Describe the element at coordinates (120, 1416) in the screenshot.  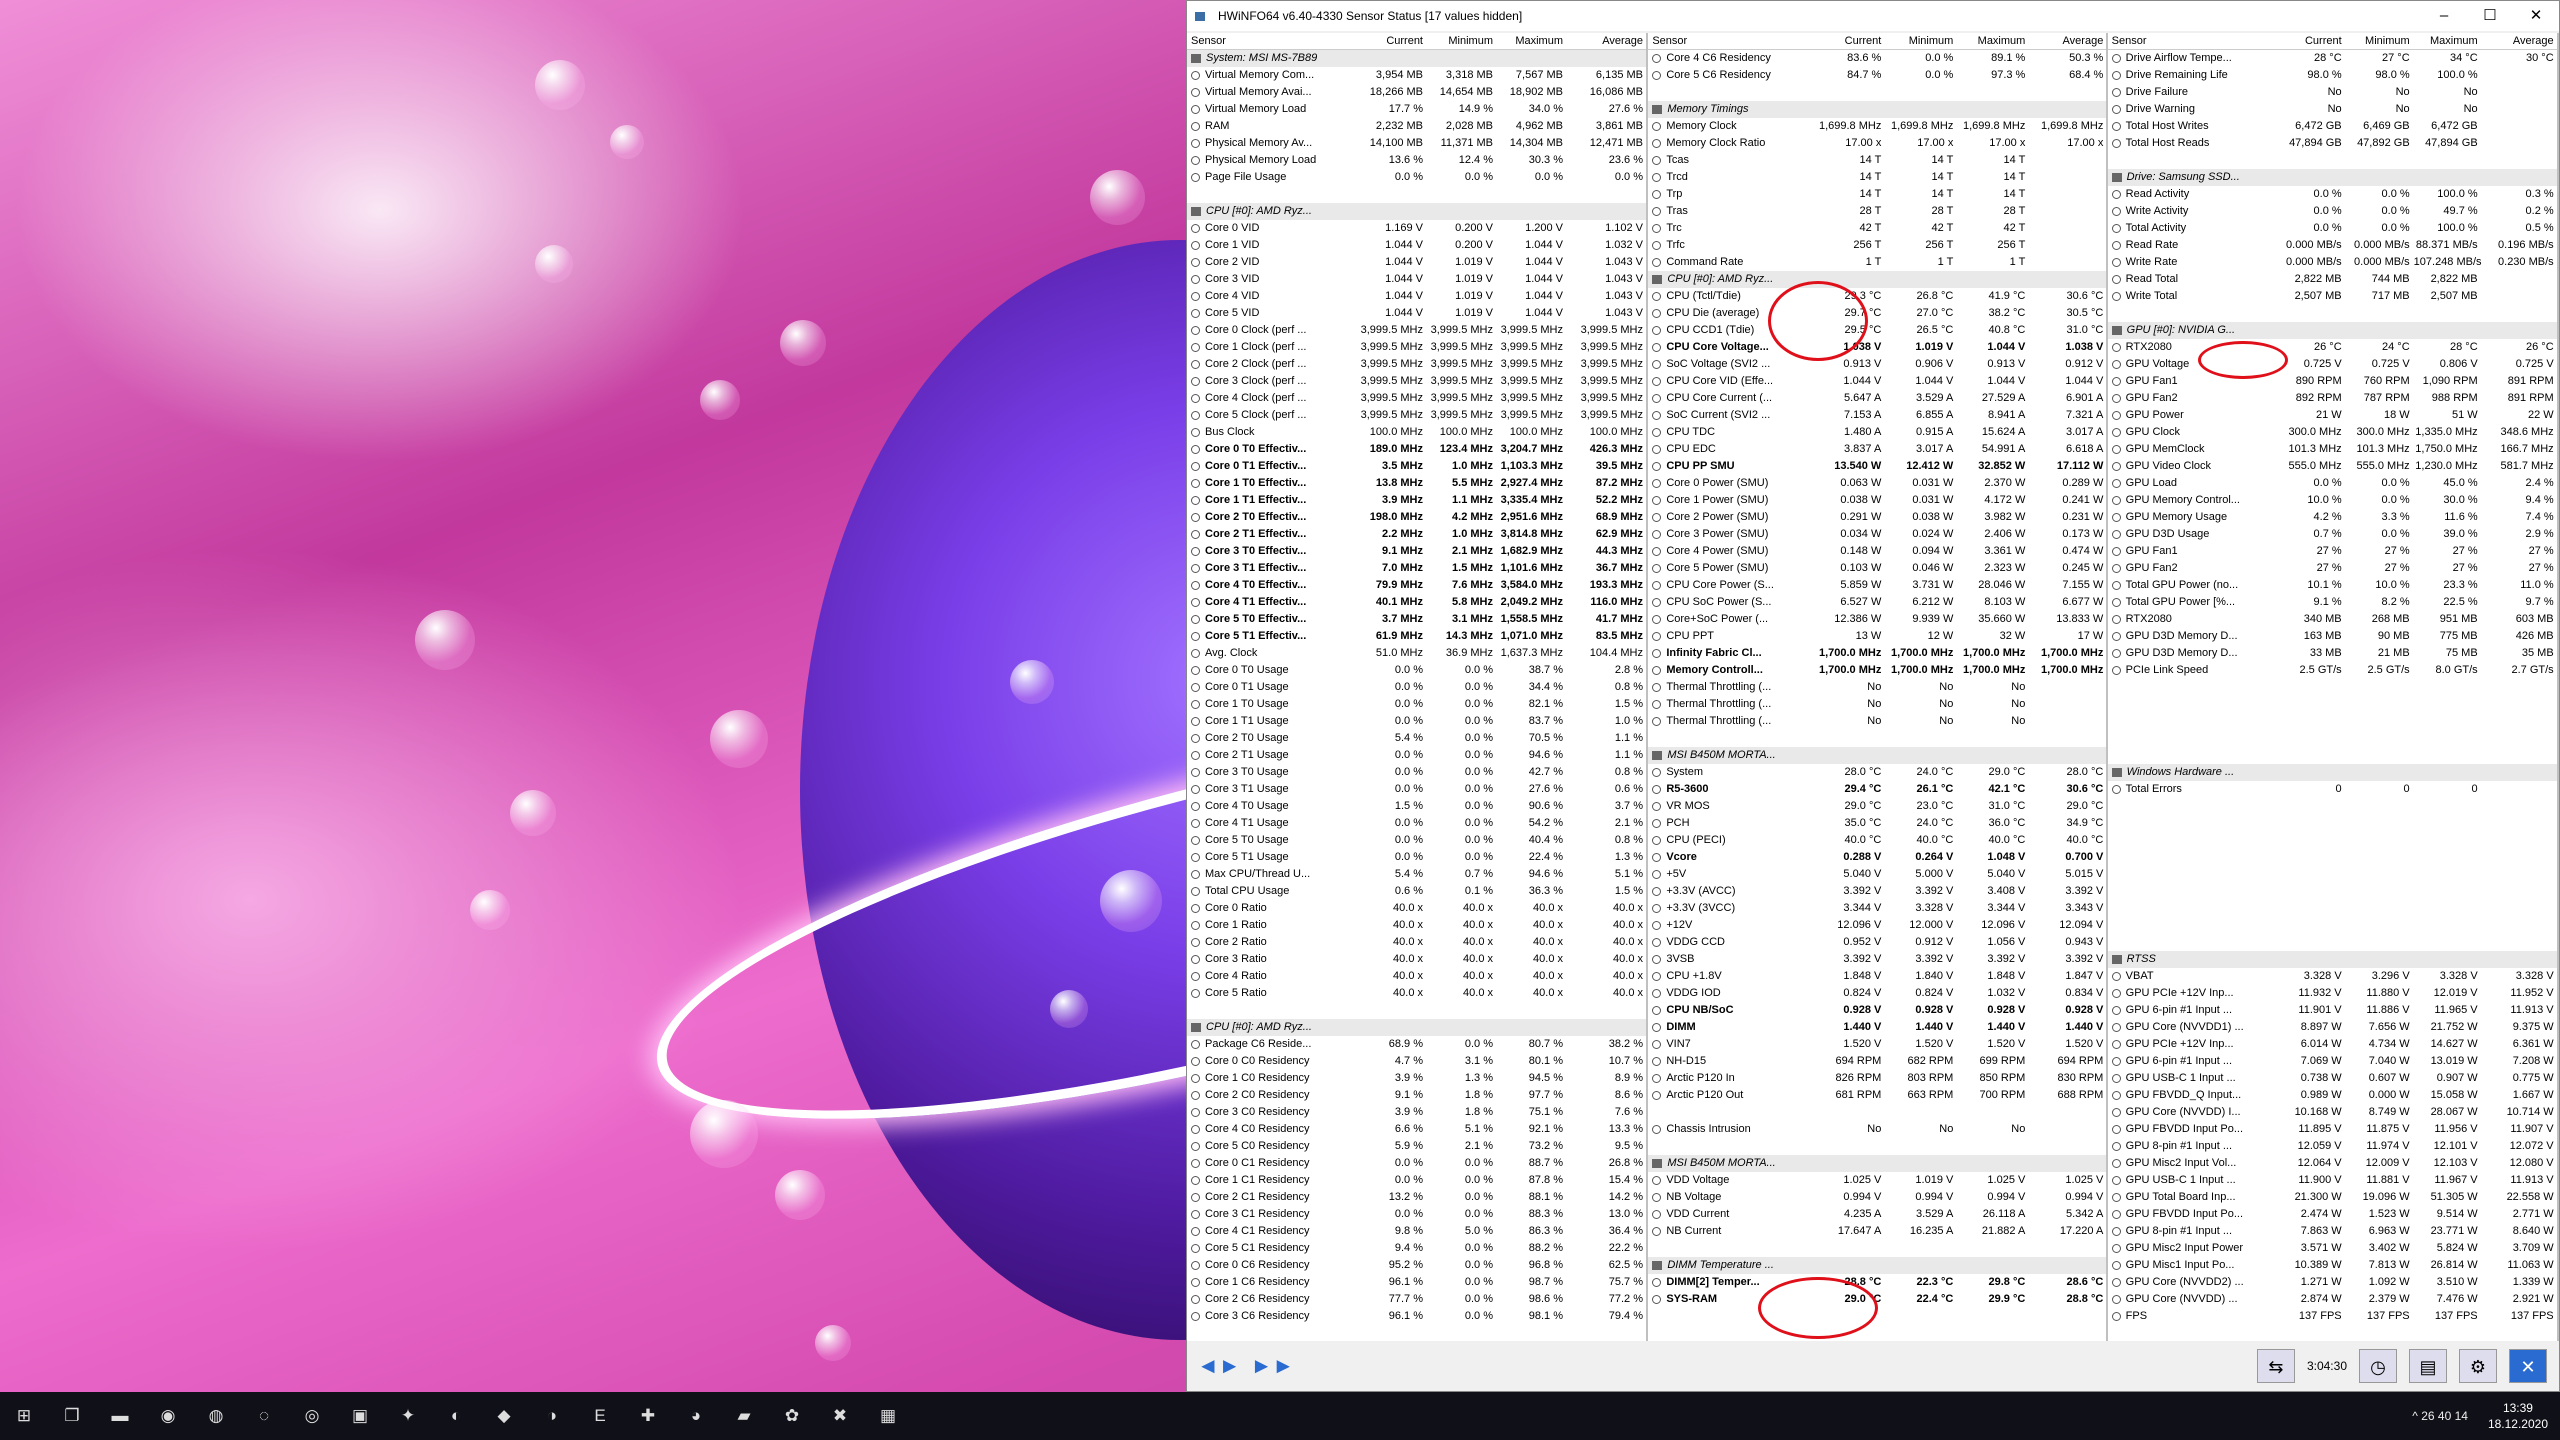
I see `file-explorer-icon: ▬` at that location.